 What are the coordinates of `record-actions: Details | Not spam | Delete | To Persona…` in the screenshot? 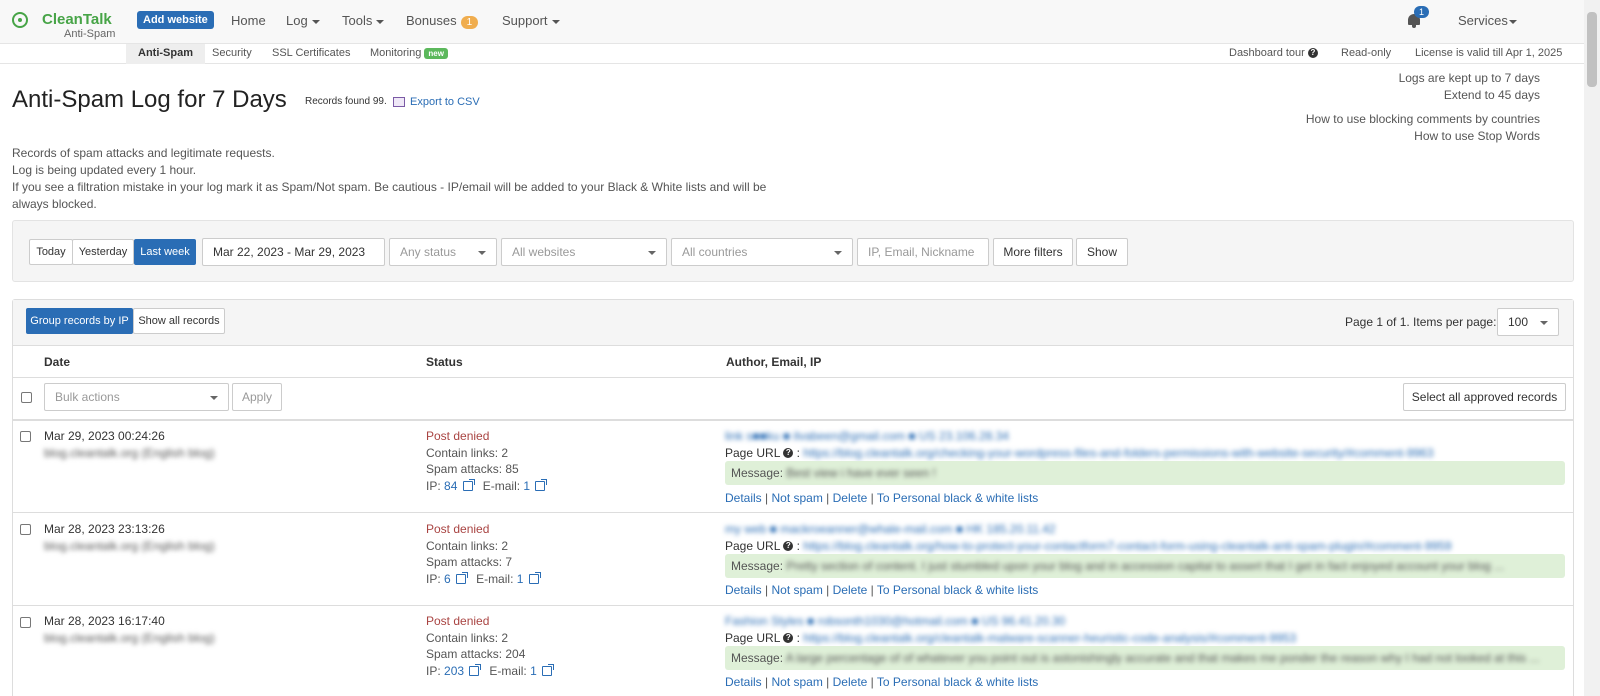 It's located at (882, 590).